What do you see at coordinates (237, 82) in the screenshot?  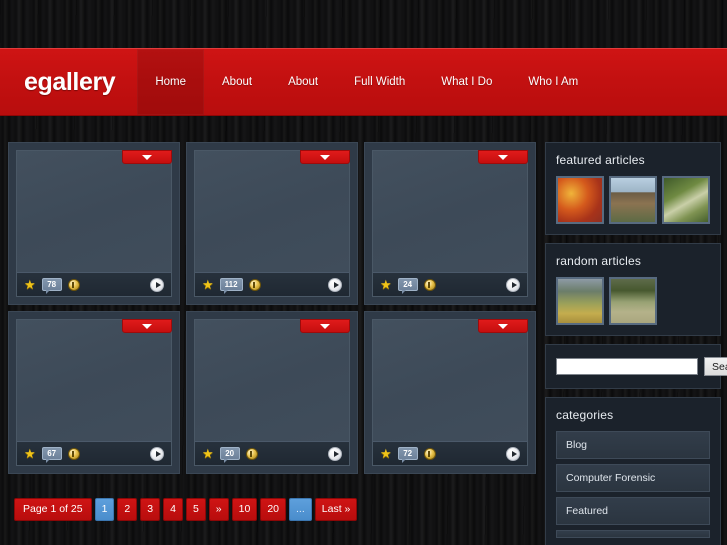 I see `nav-item-about-1: About` at bounding box center [237, 82].